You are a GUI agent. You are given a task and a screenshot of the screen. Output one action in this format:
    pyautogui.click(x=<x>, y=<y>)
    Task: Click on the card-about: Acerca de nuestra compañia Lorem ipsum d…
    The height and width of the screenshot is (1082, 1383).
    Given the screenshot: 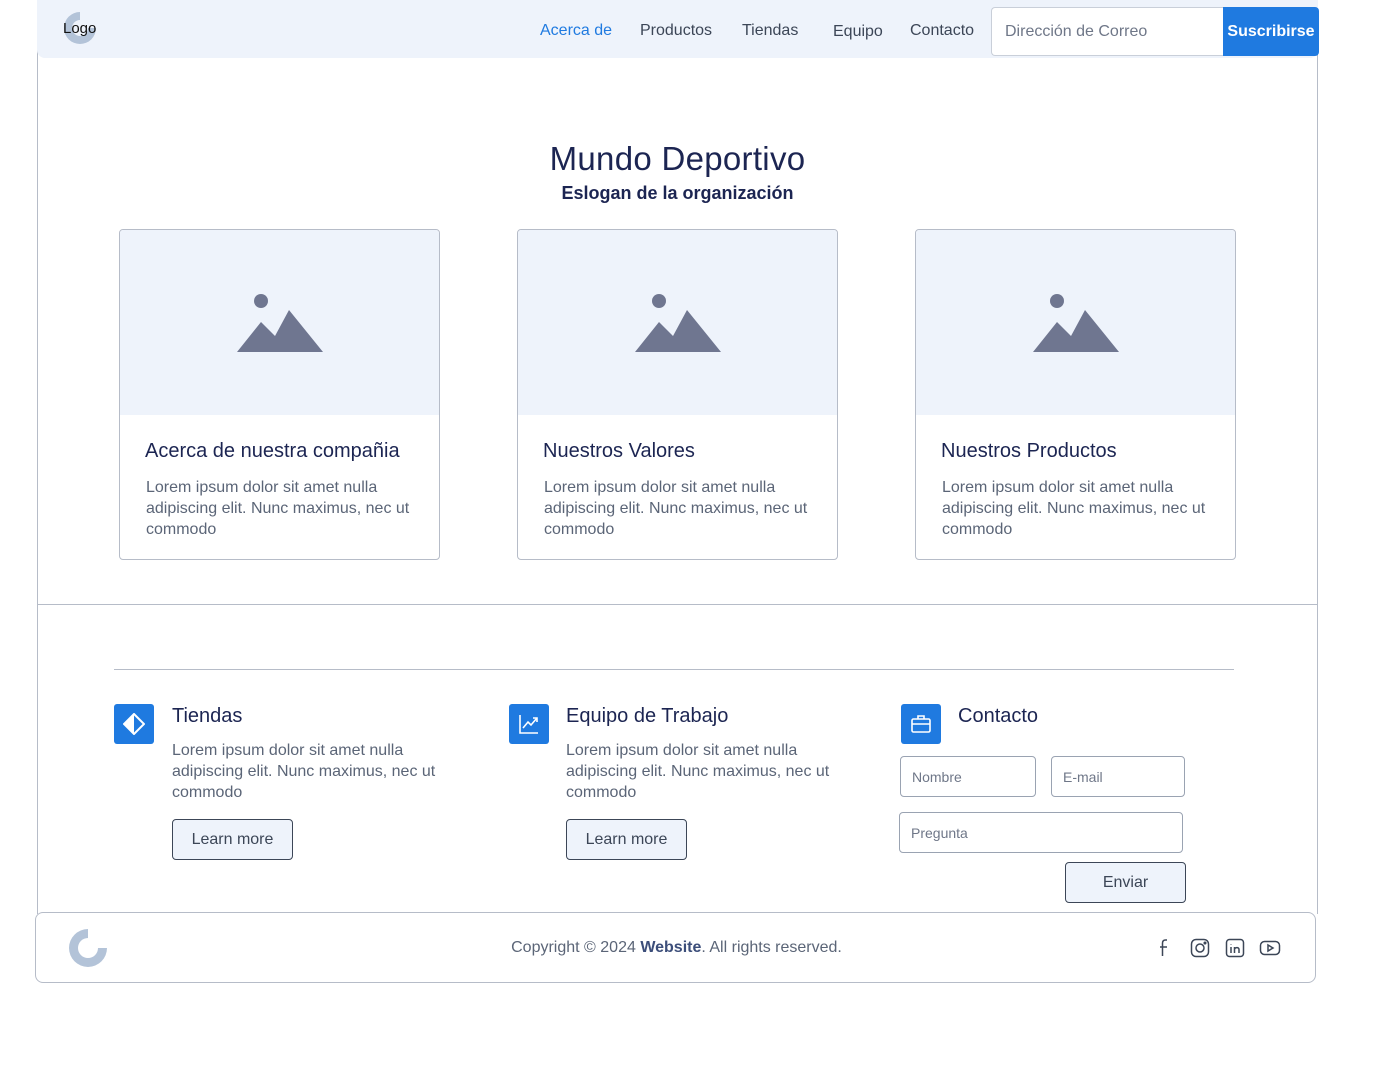 What is the action you would take?
    pyautogui.click(x=279, y=394)
    